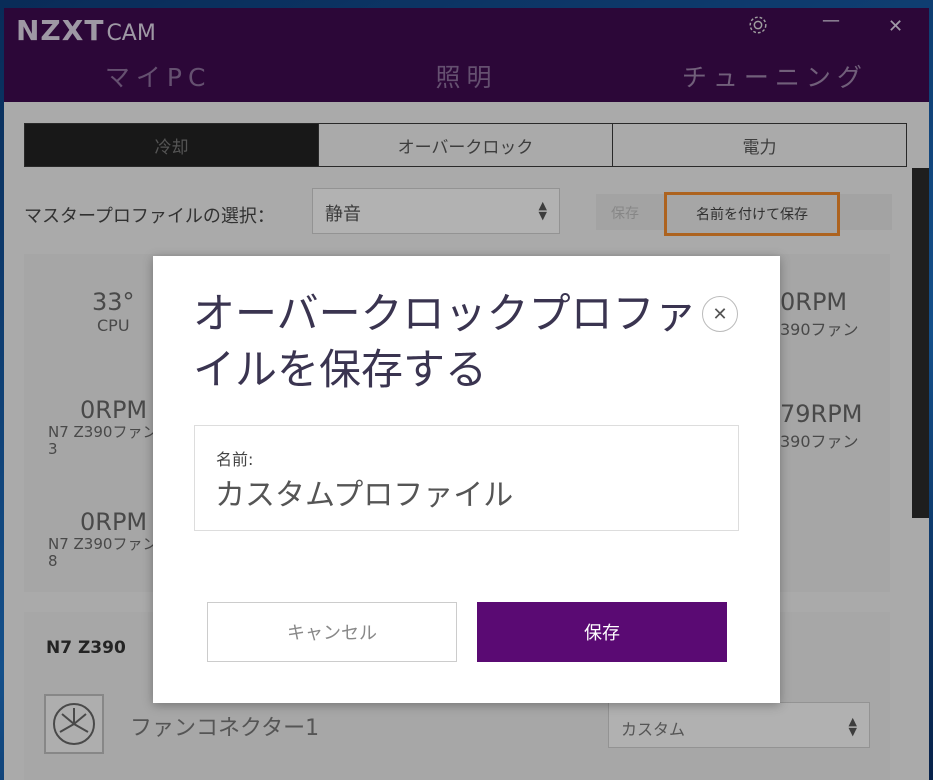 This screenshot has height=780, width=933. I want to click on name-label: 名前:, so click(235, 459).